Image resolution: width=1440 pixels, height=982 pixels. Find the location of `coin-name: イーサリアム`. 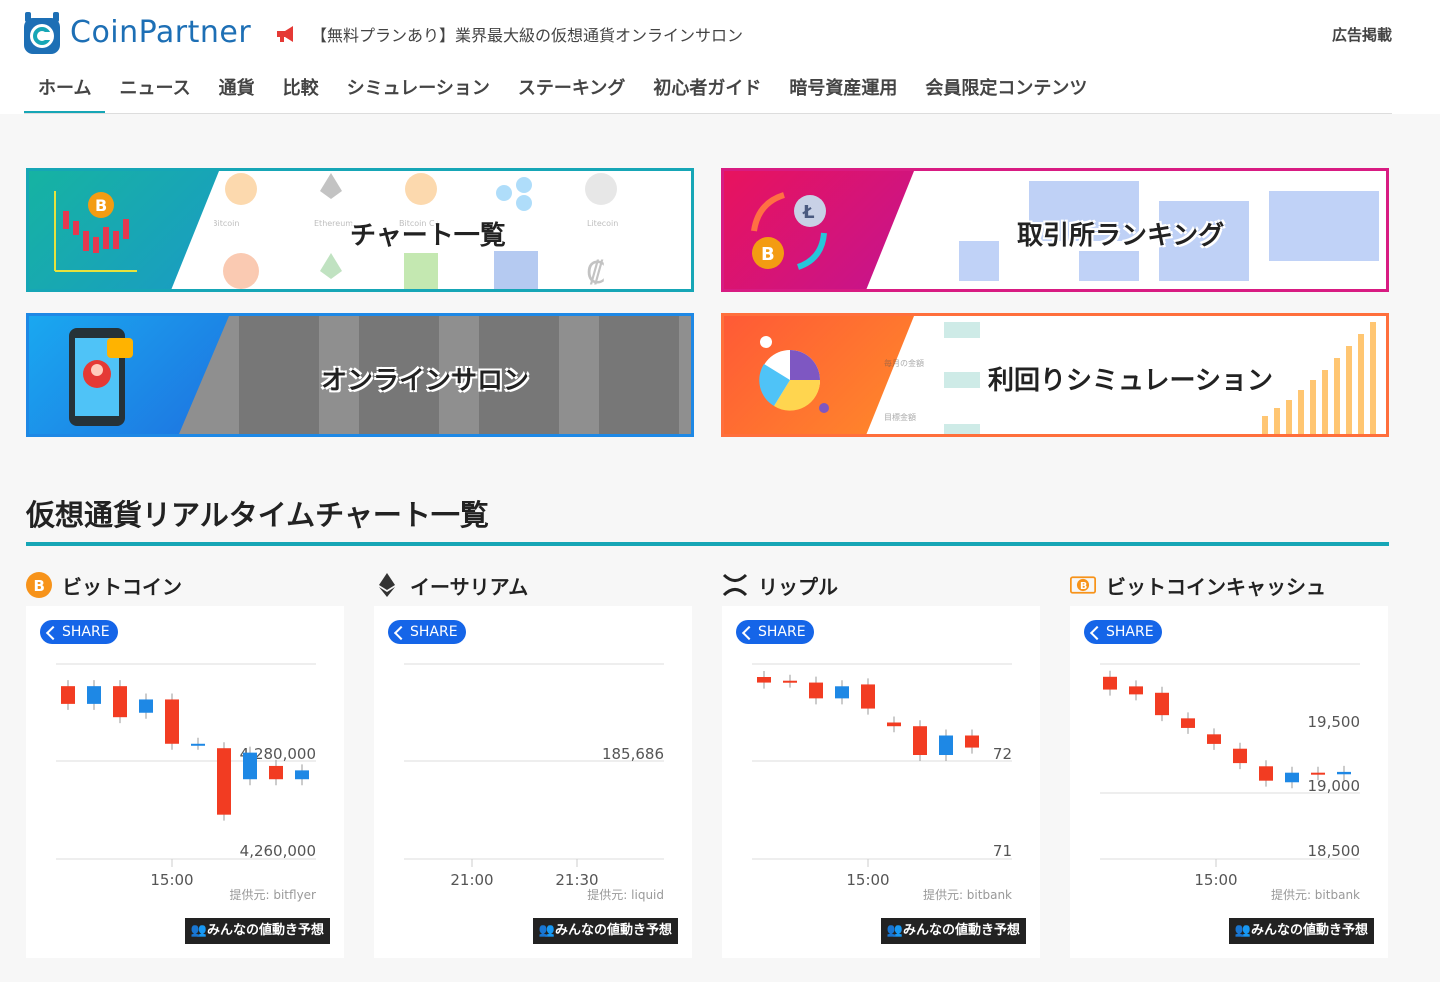

coin-name: イーサリアム is located at coordinates (469, 586).